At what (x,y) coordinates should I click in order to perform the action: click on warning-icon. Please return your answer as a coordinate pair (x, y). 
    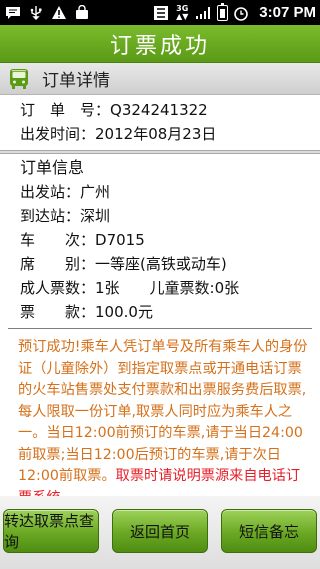
    Looking at the image, I should click on (59, 13).